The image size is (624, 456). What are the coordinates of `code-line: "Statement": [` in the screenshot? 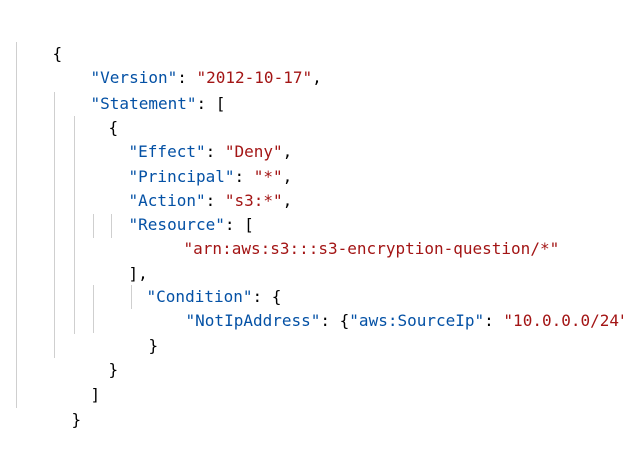 It's located at (139, 90).